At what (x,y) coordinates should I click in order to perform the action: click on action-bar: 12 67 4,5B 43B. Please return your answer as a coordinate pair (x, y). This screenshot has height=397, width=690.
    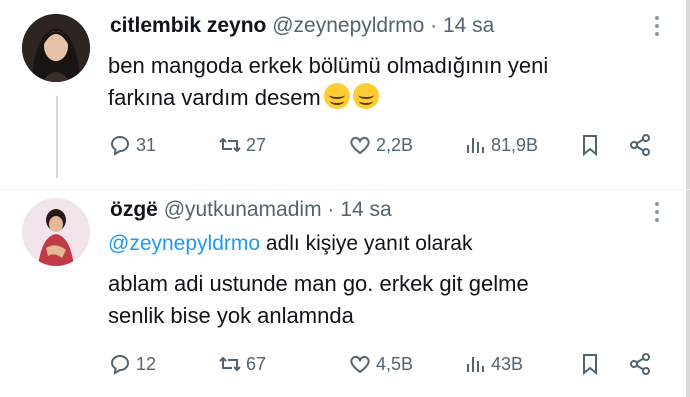
    Looking at the image, I should click on (388, 367).